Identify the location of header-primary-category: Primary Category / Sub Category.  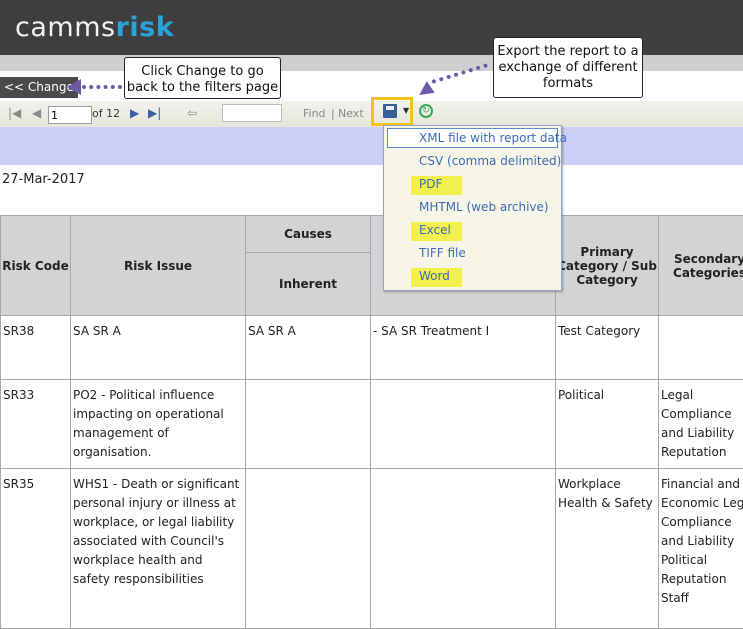
(607, 266).